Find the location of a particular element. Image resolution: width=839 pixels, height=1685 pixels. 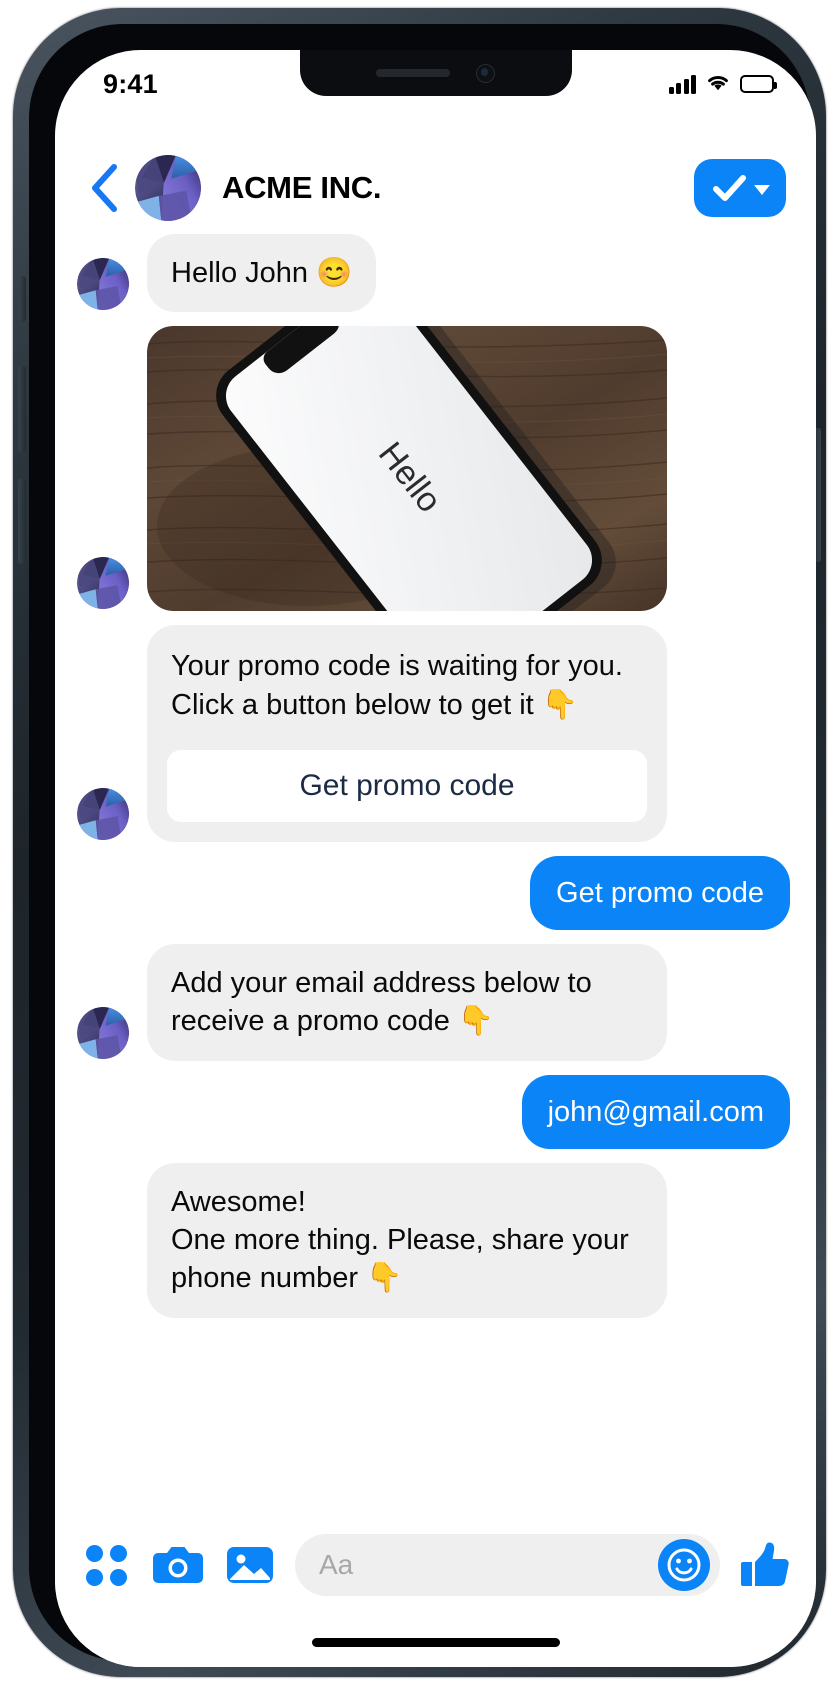

emoji-button is located at coordinates (684, 1565).